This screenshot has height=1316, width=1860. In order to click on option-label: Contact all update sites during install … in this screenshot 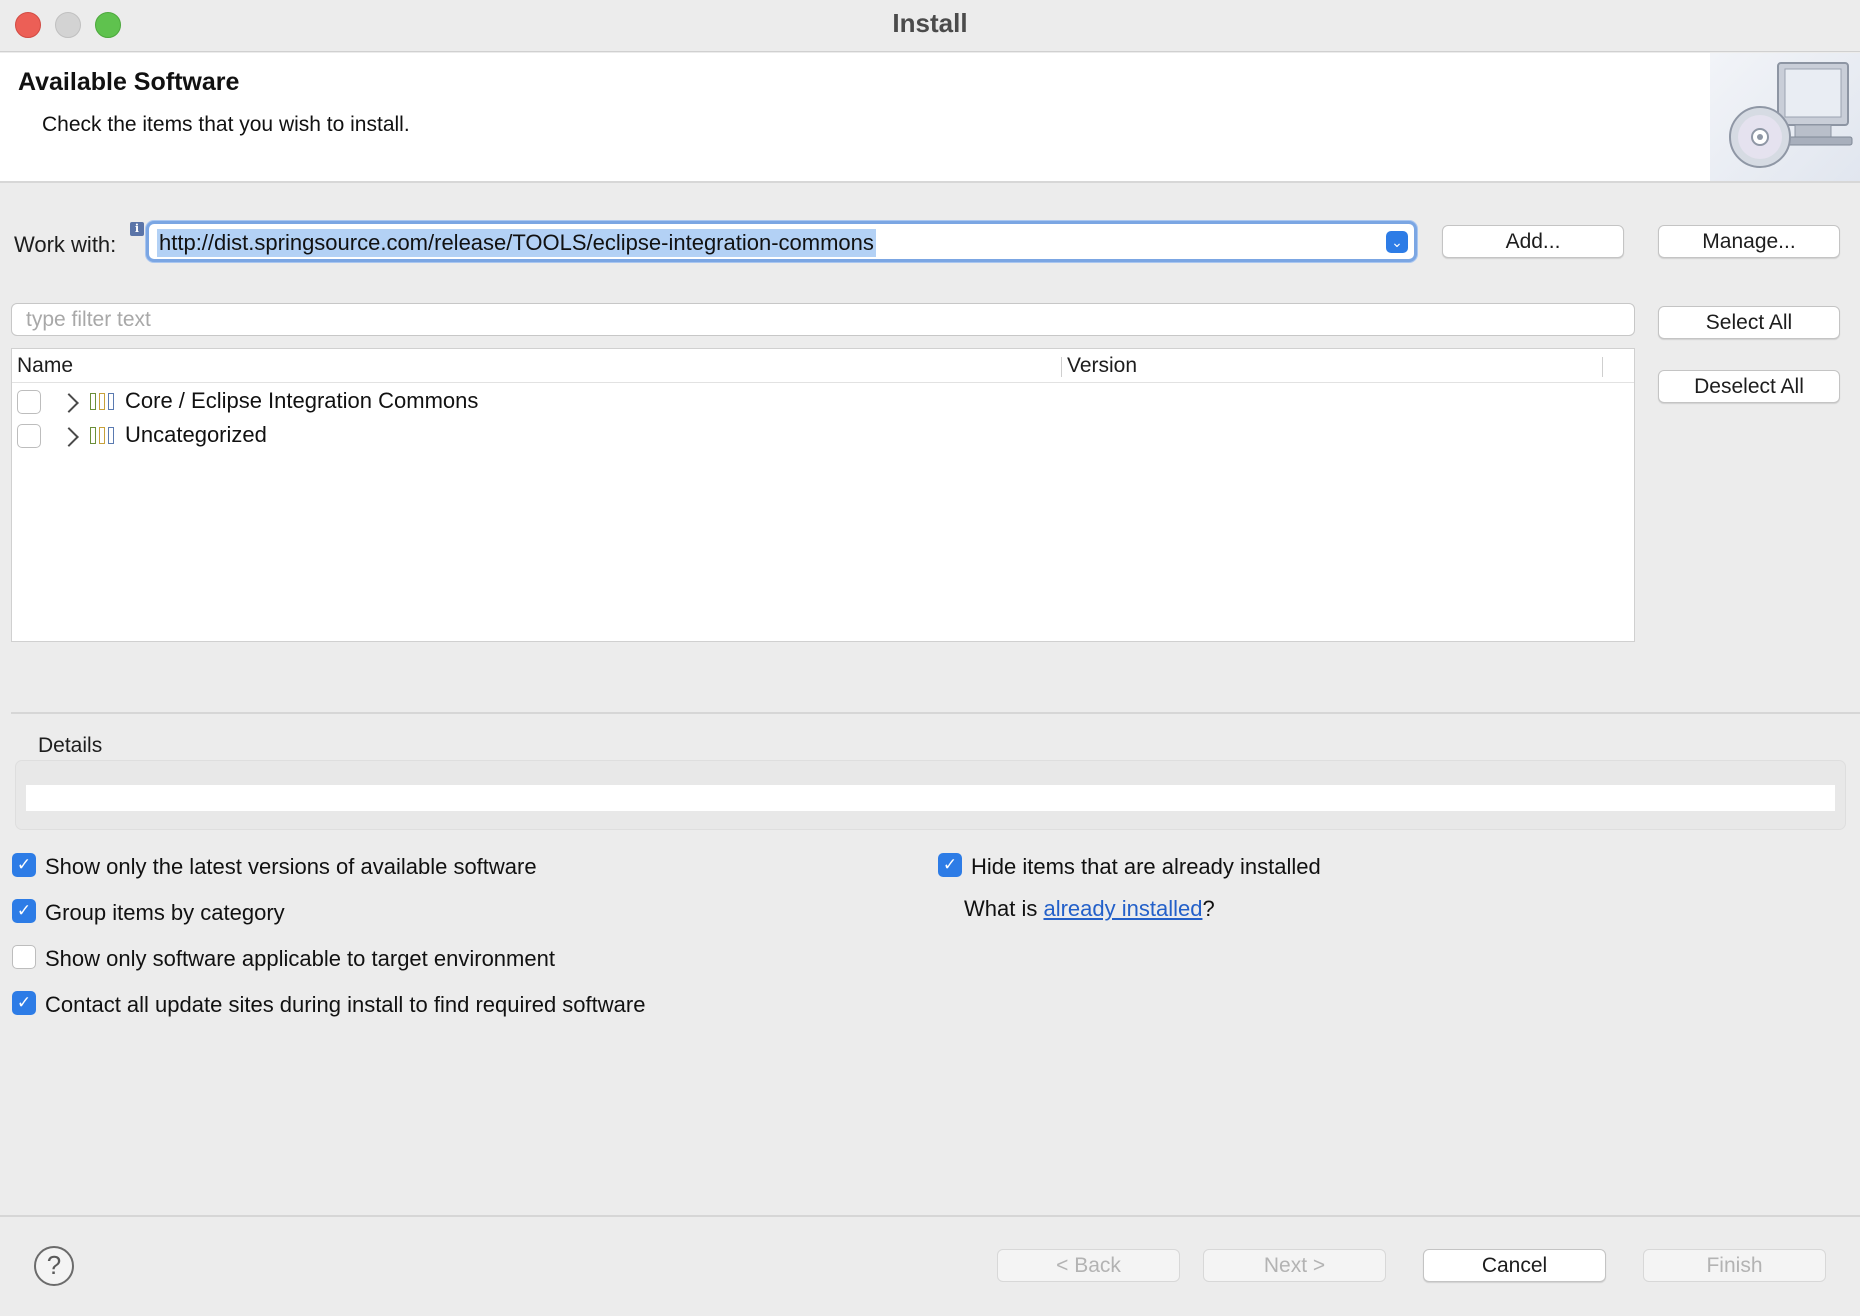, I will do `click(345, 1004)`.